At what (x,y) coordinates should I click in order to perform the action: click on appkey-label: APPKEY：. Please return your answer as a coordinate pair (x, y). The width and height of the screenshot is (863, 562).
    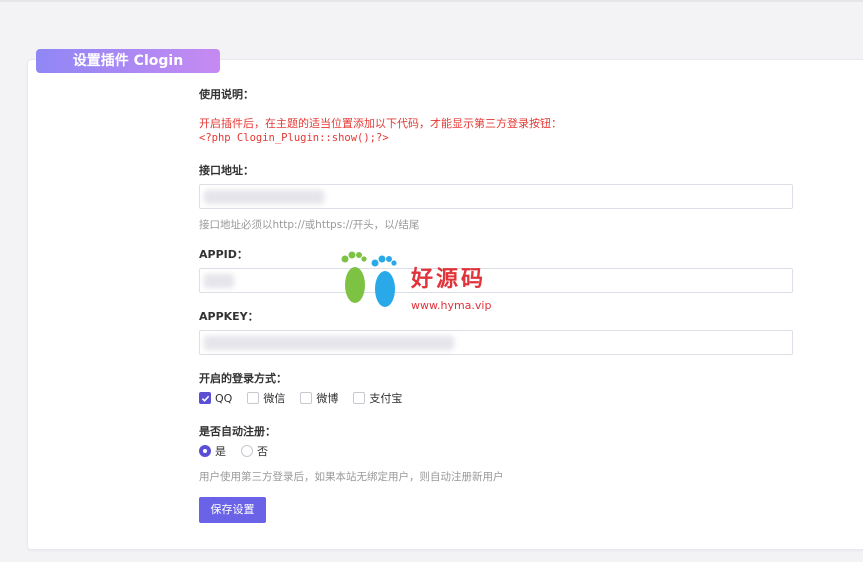
    Looking at the image, I should click on (229, 316).